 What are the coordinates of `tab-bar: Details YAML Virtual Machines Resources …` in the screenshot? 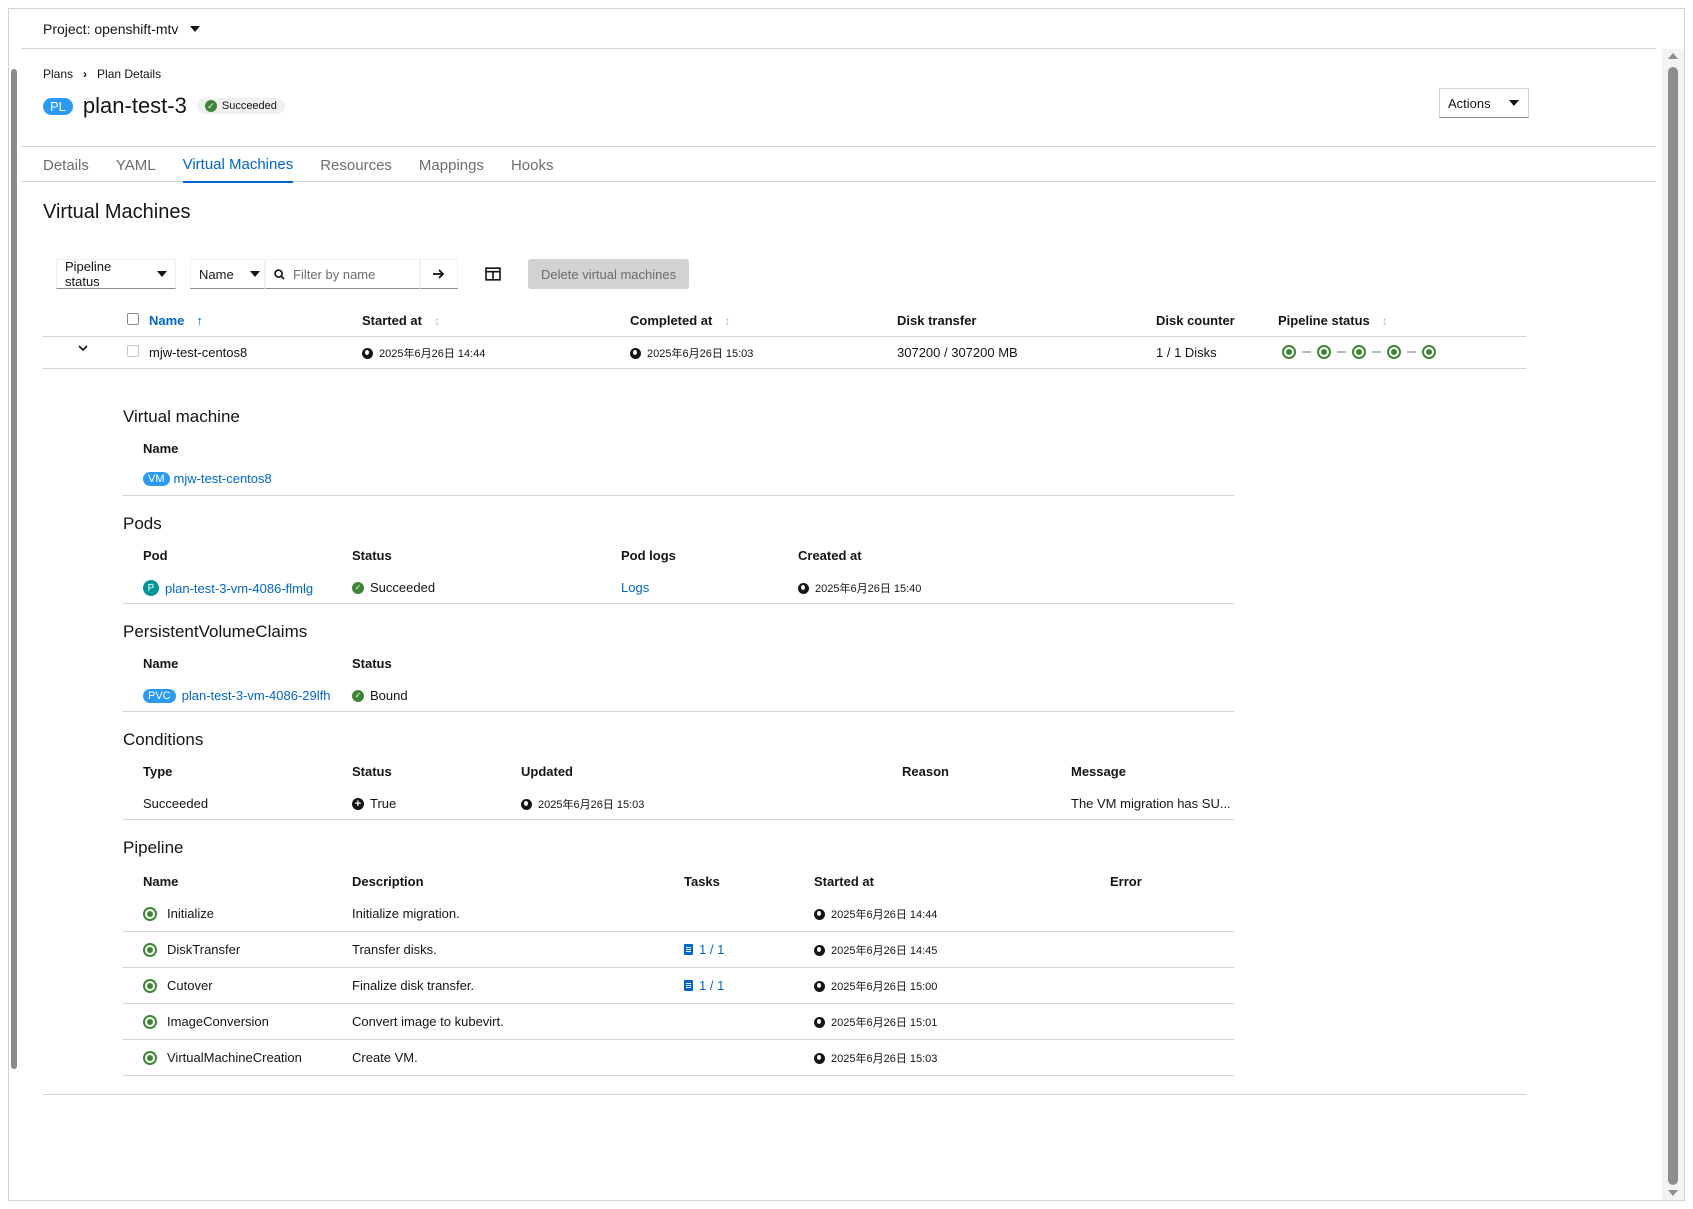 It's located at (838, 164).